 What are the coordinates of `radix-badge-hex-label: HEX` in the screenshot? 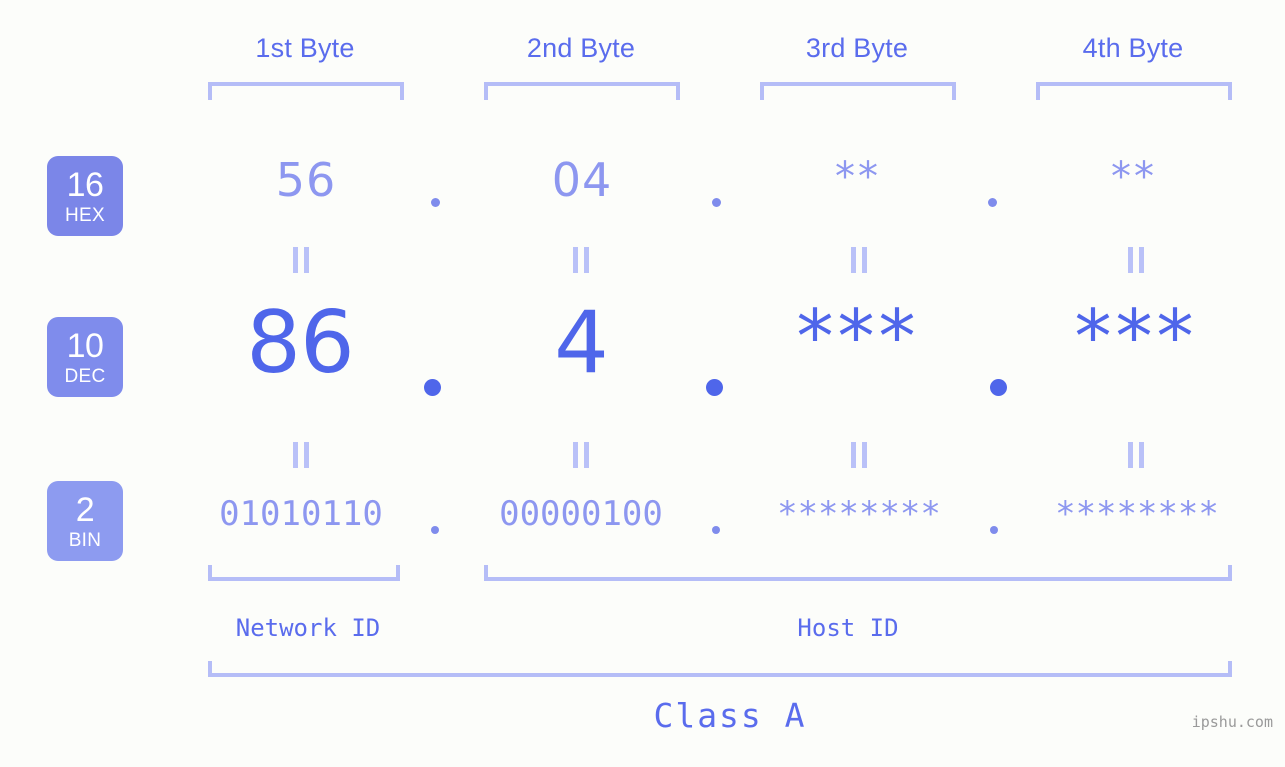 It's located at (85, 215).